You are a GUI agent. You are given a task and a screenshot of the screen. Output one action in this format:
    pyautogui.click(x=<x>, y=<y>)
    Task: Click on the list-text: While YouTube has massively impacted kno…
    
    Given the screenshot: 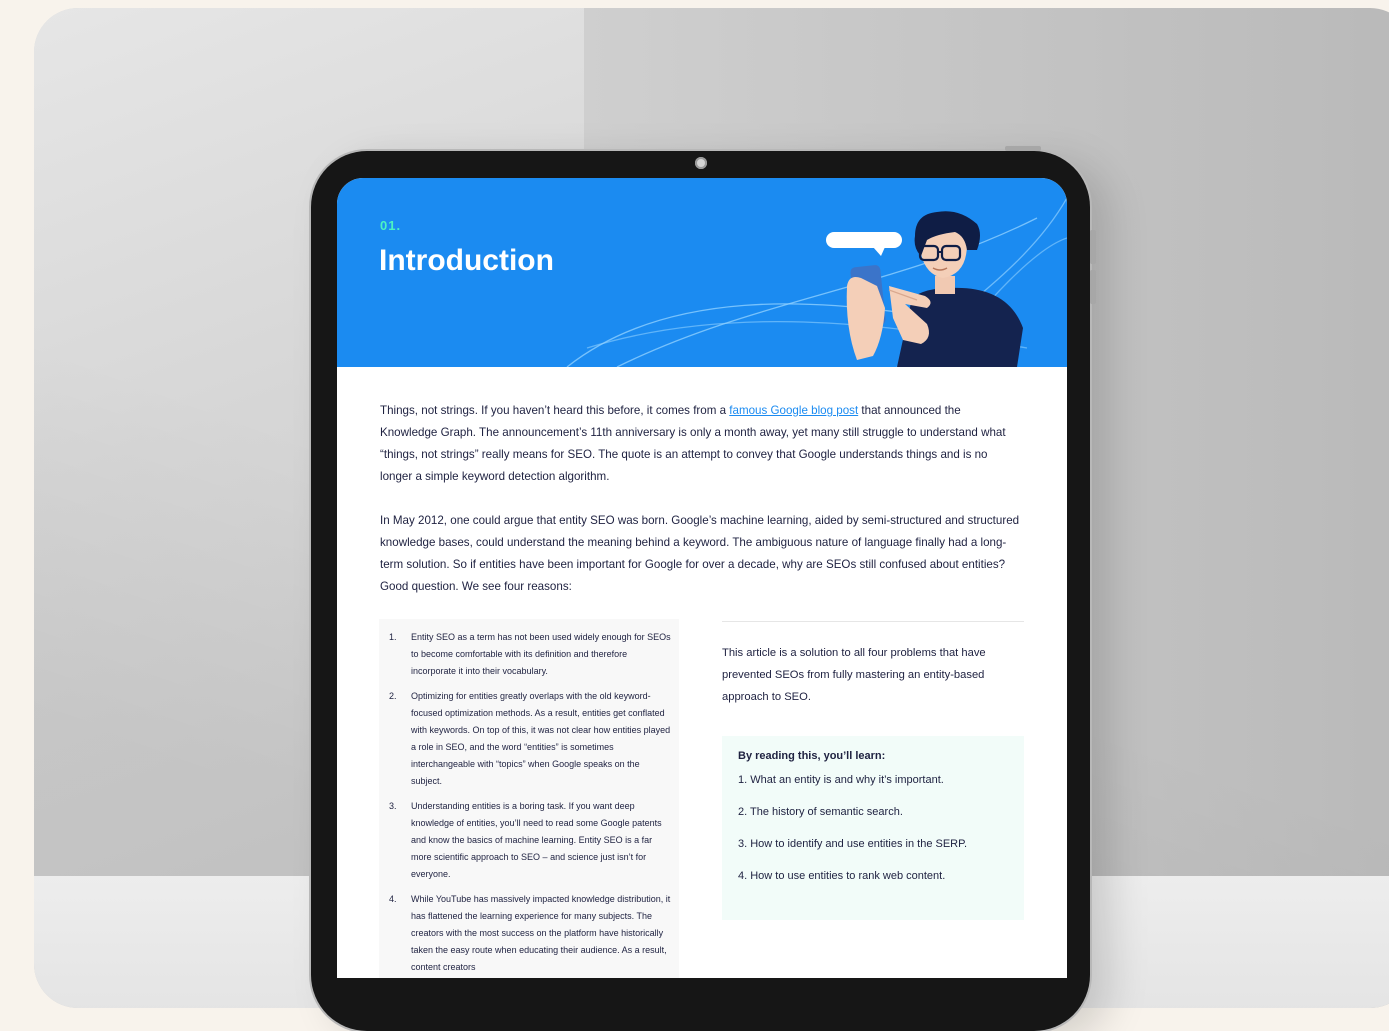 What is the action you would take?
    pyautogui.click(x=541, y=933)
    